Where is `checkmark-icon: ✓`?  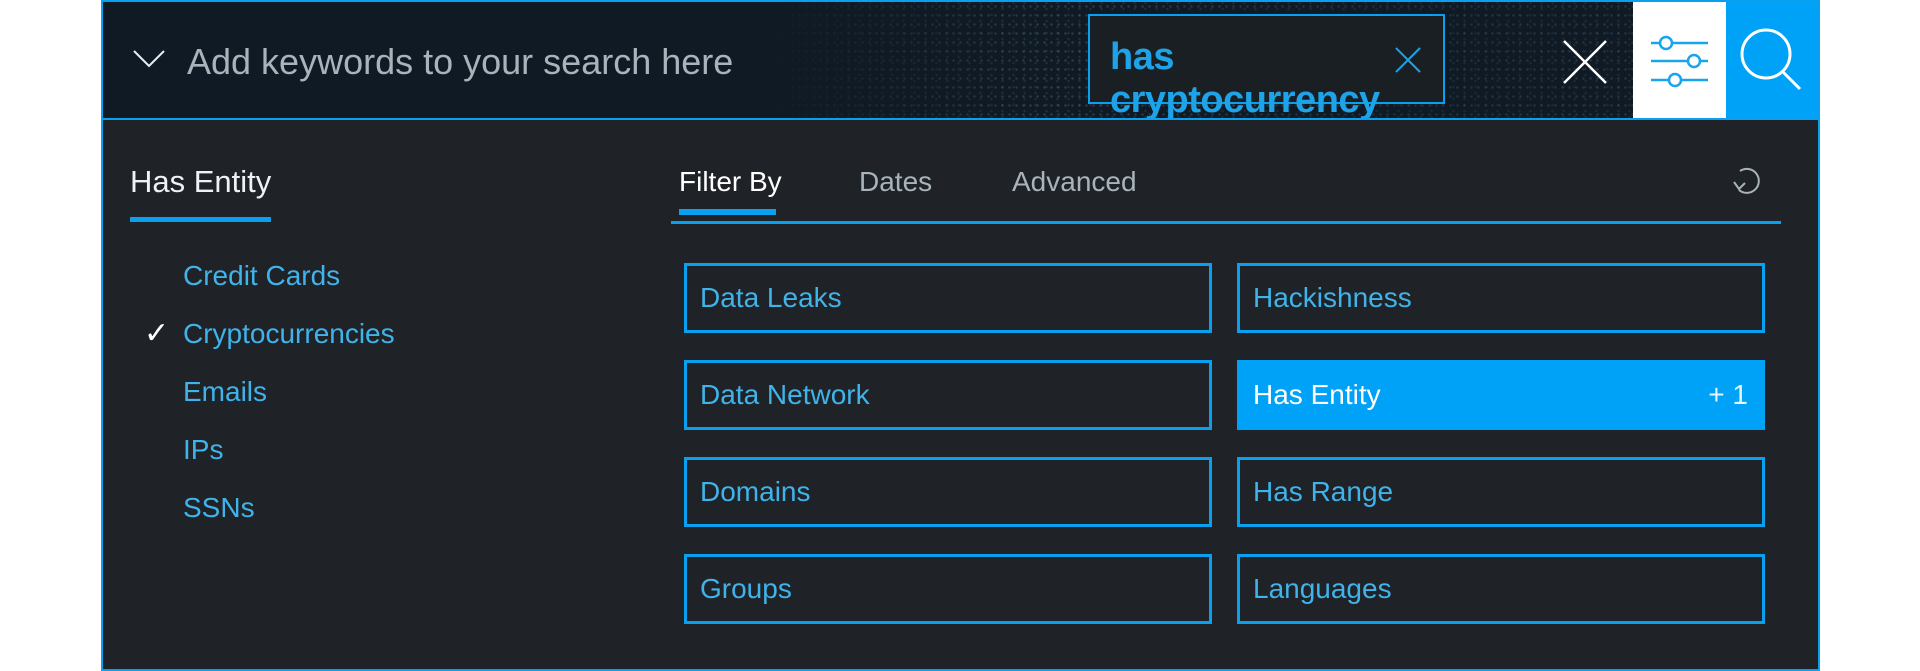 checkmark-icon: ✓ is located at coordinates (157, 333).